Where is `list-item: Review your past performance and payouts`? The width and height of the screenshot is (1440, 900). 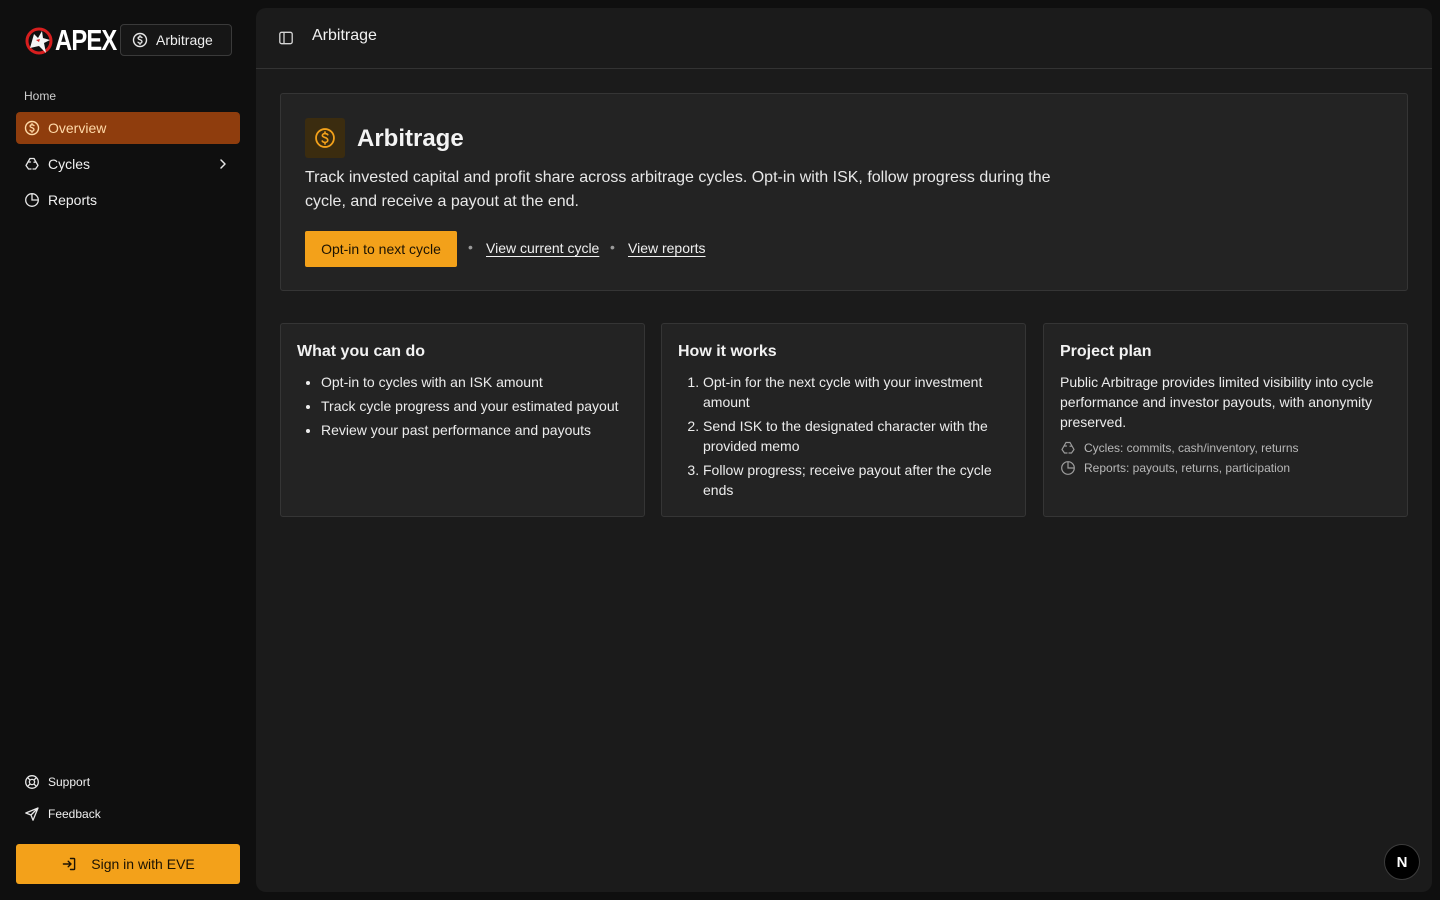
list-item: Review your past performance and payouts is located at coordinates (474, 430).